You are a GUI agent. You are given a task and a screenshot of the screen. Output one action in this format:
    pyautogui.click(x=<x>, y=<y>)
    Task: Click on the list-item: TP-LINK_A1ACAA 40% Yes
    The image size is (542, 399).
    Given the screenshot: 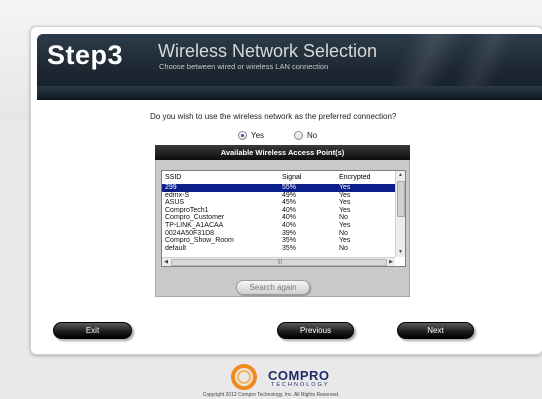 What is the action you would take?
    pyautogui.click(x=278, y=226)
    